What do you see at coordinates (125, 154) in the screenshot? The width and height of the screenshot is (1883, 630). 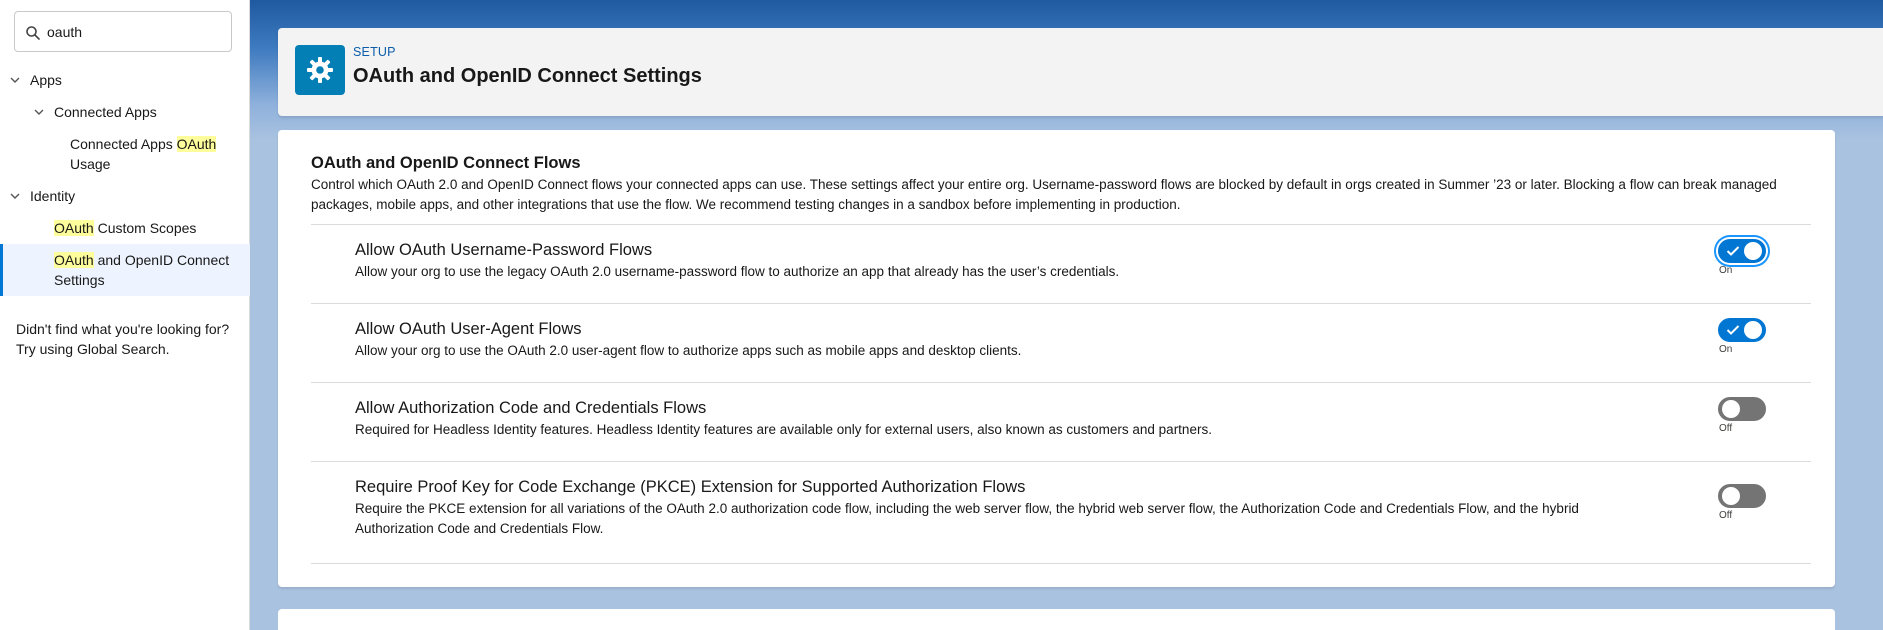 I see `tree-item-connected-apps-oauth-usage: Connected Apps OAuth Usage` at bounding box center [125, 154].